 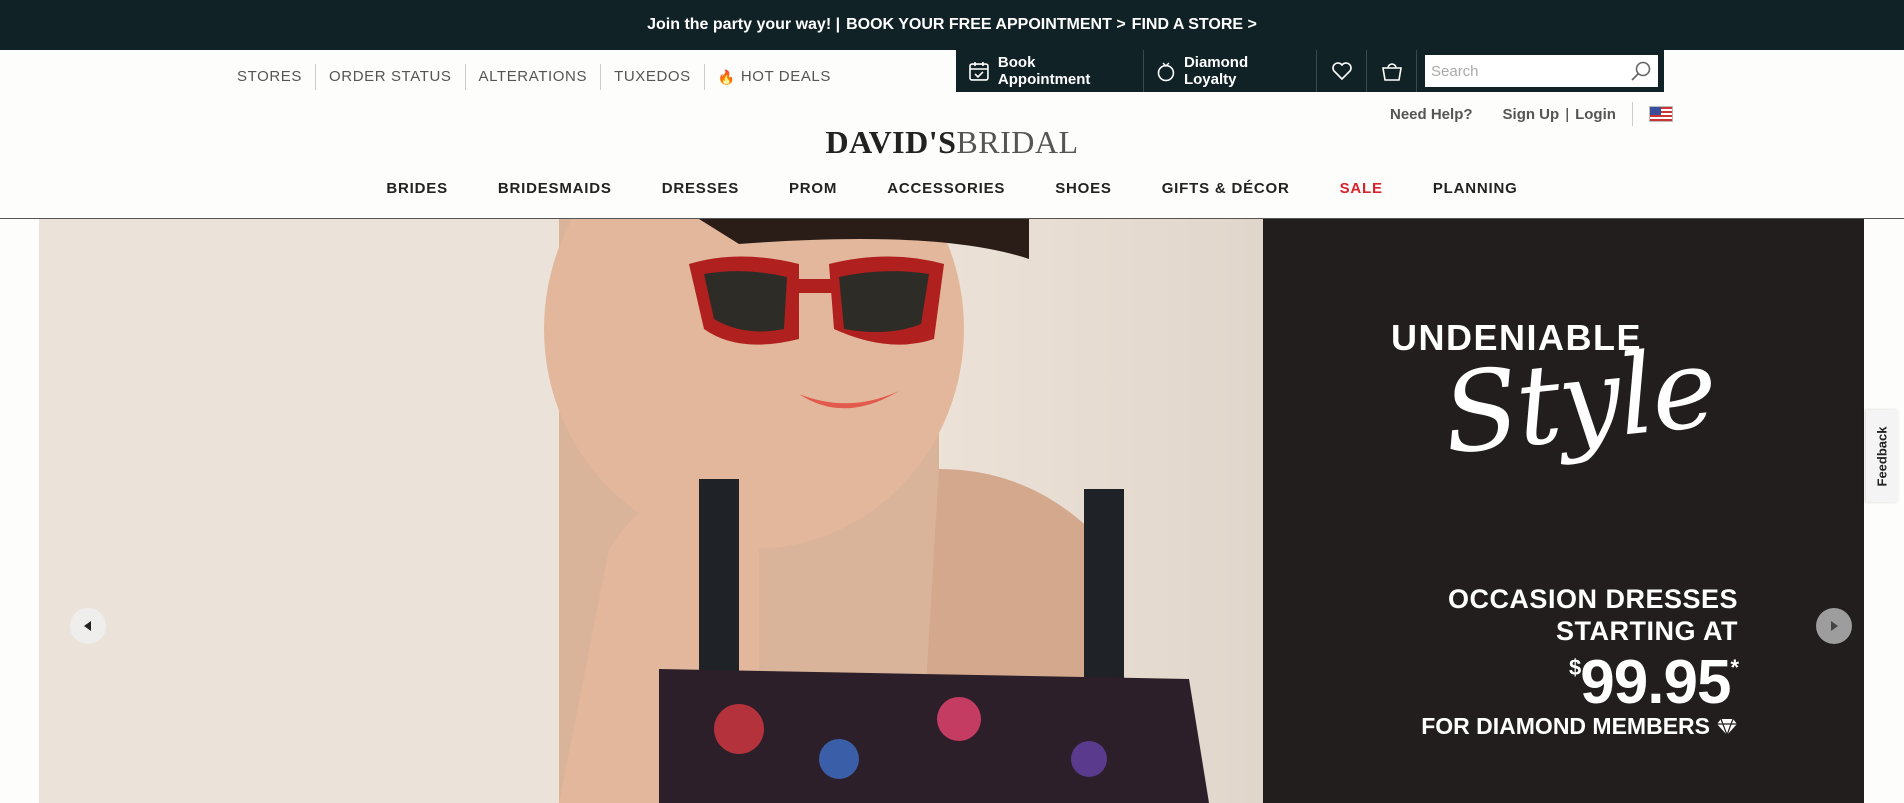 What do you see at coordinates (744, 24) in the screenshot?
I see `promo-text: Join the party your way! |` at bounding box center [744, 24].